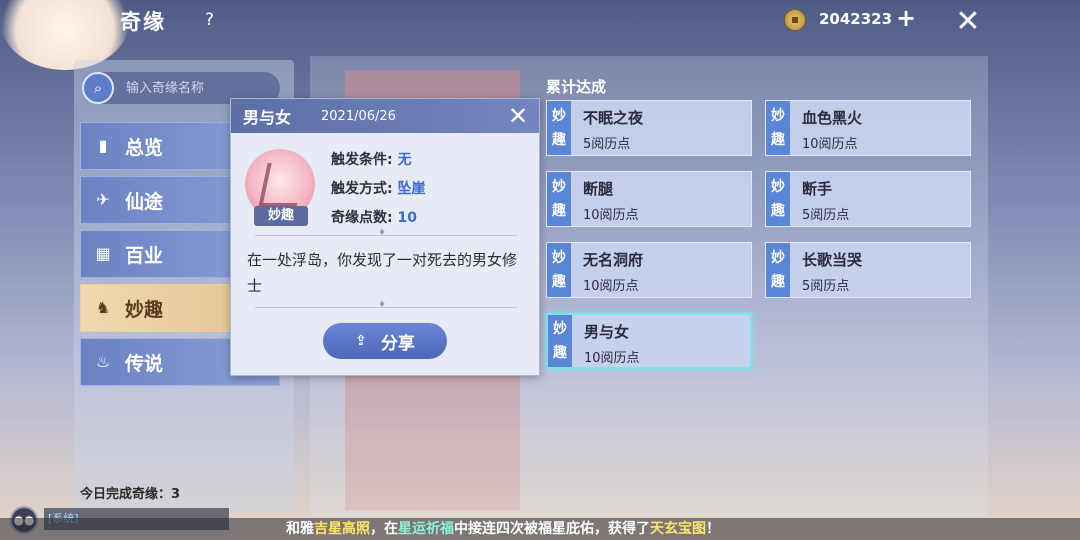  Describe the element at coordinates (364, 218) in the screenshot. I see `attr-label: 奇缘点数:` at that location.